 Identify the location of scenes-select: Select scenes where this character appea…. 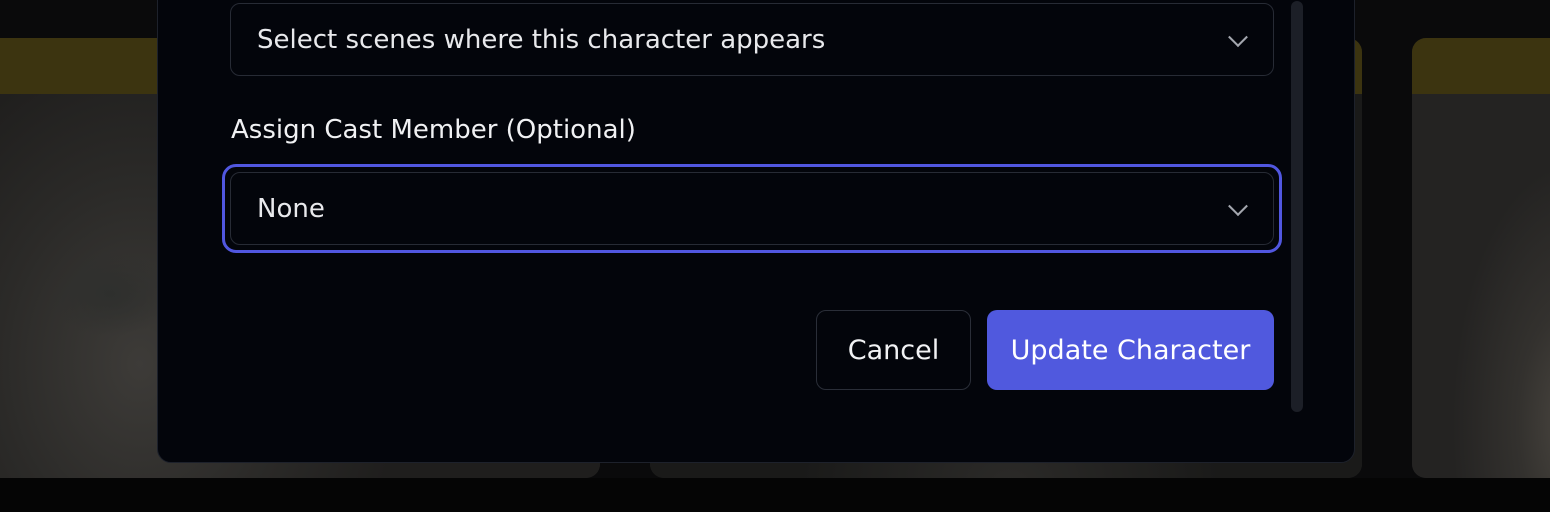
(752, 39).